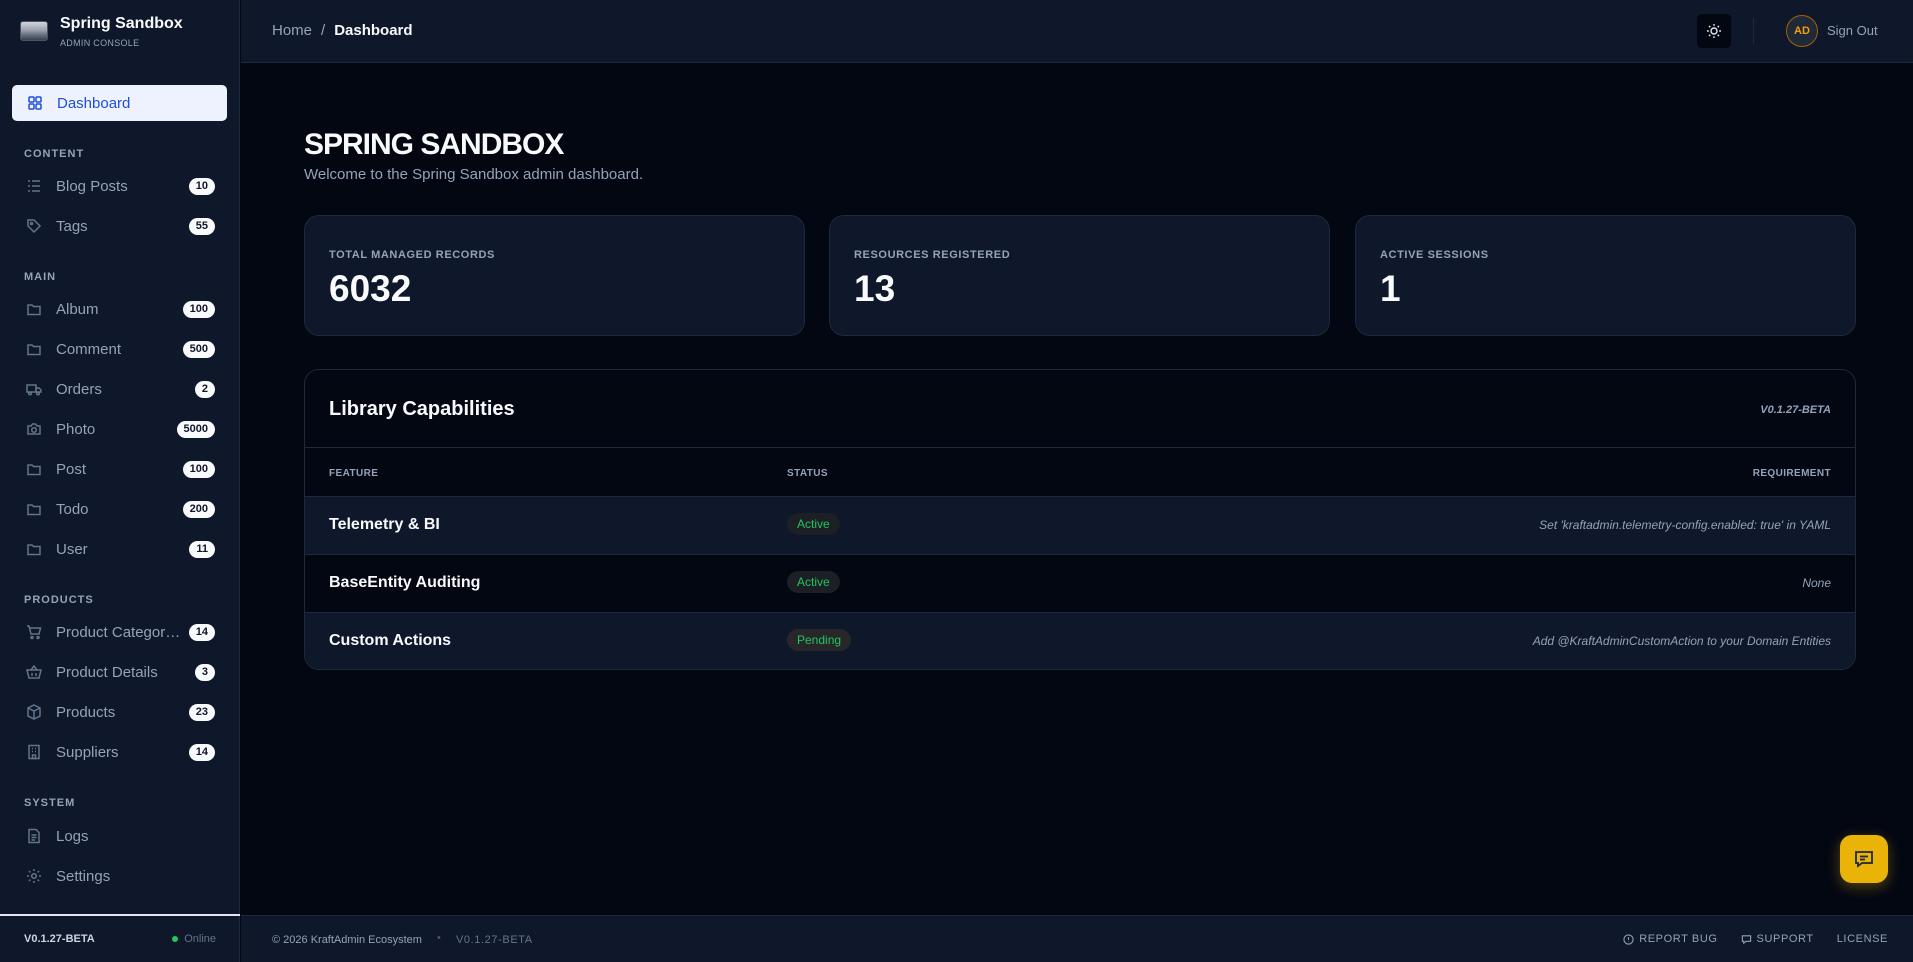 This screenshot has height=962, width=1913. I want to click on sidebar-item-suppliers: Suppliers 14, so click(119, 752).